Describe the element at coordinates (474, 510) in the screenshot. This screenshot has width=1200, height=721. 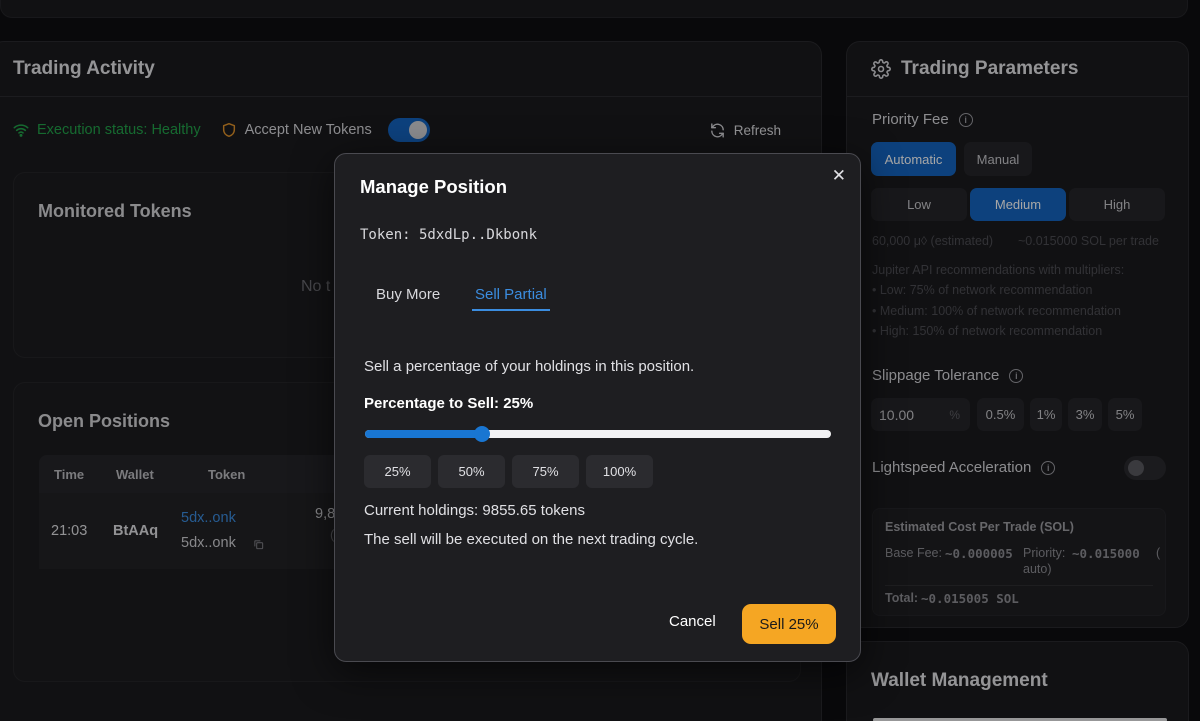
I see `current-holdings: Current holdings: 9855.65 tokens` at that location.